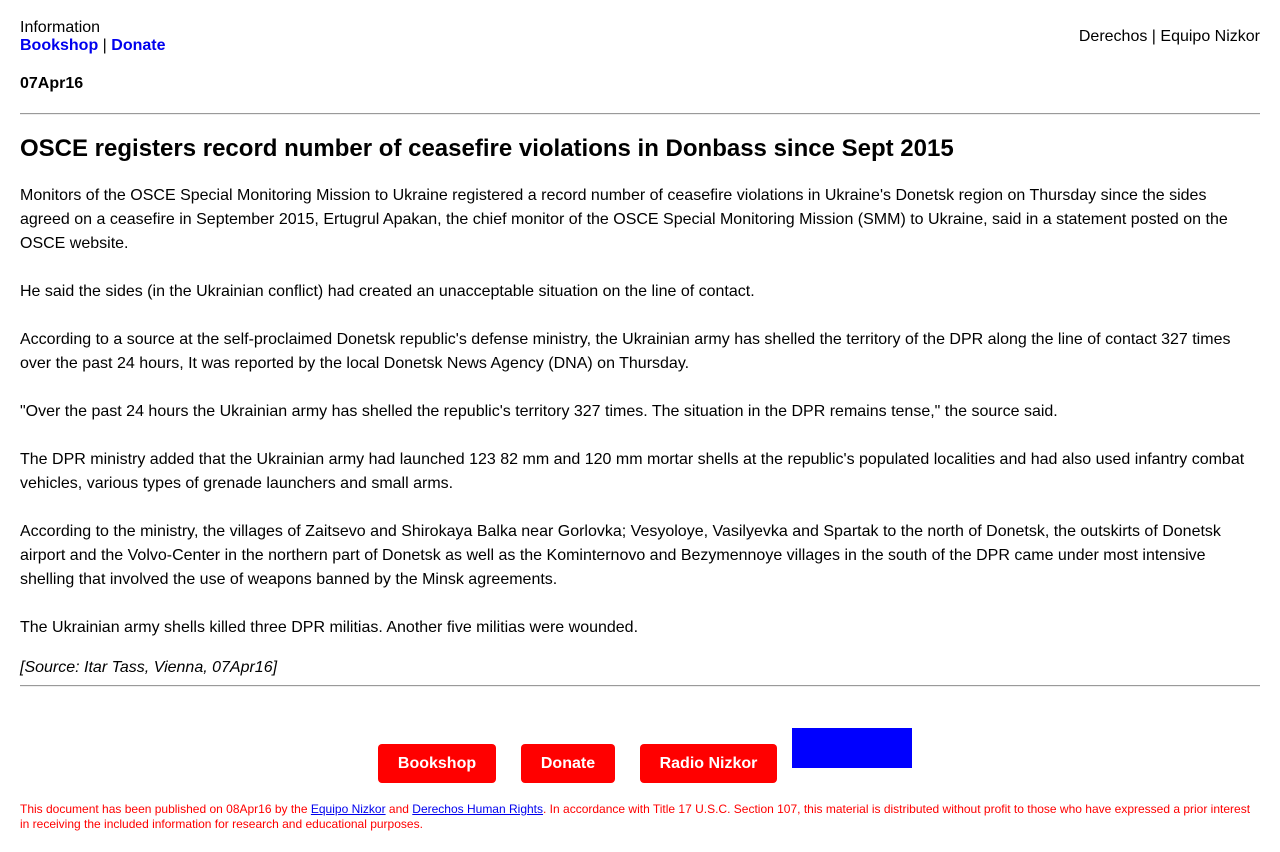  I want to click on footer-buttons: Bookshop Donate Radio Nizkor, so click(640, 756).